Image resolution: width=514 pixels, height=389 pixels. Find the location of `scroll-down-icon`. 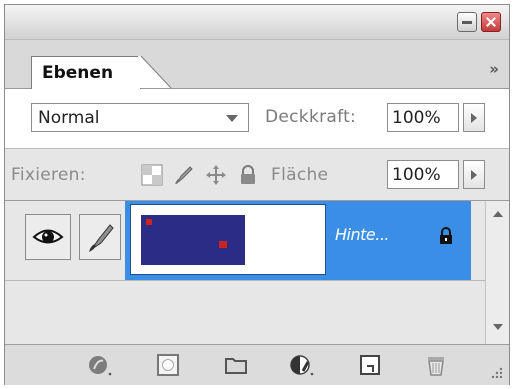

scroll-down-icon is located at coordinates (498, 327).